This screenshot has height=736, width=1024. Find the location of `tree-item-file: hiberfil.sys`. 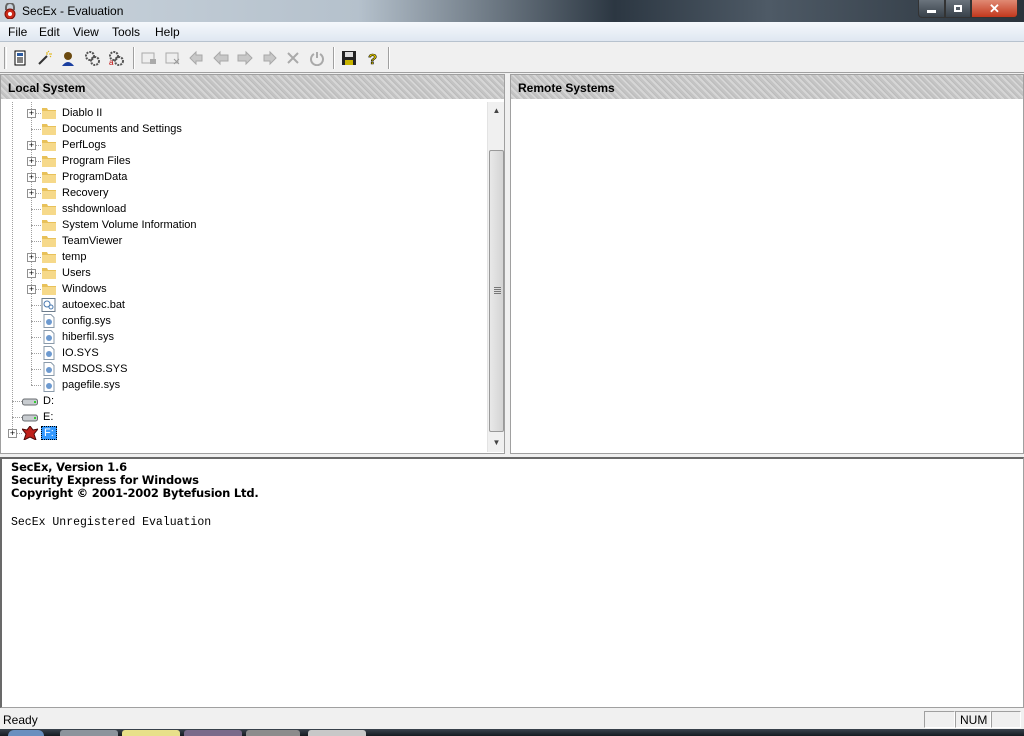

tree-item-file: hiberfil.sys is located at coordinates (78, 337).